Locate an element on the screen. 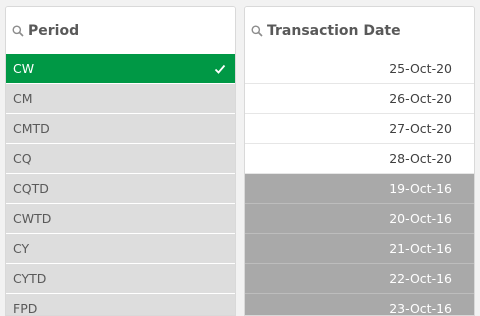 Image resolution: width=480 pixels, height=316 pixels. list-item: CWTD is located at coordinates (120, 219).